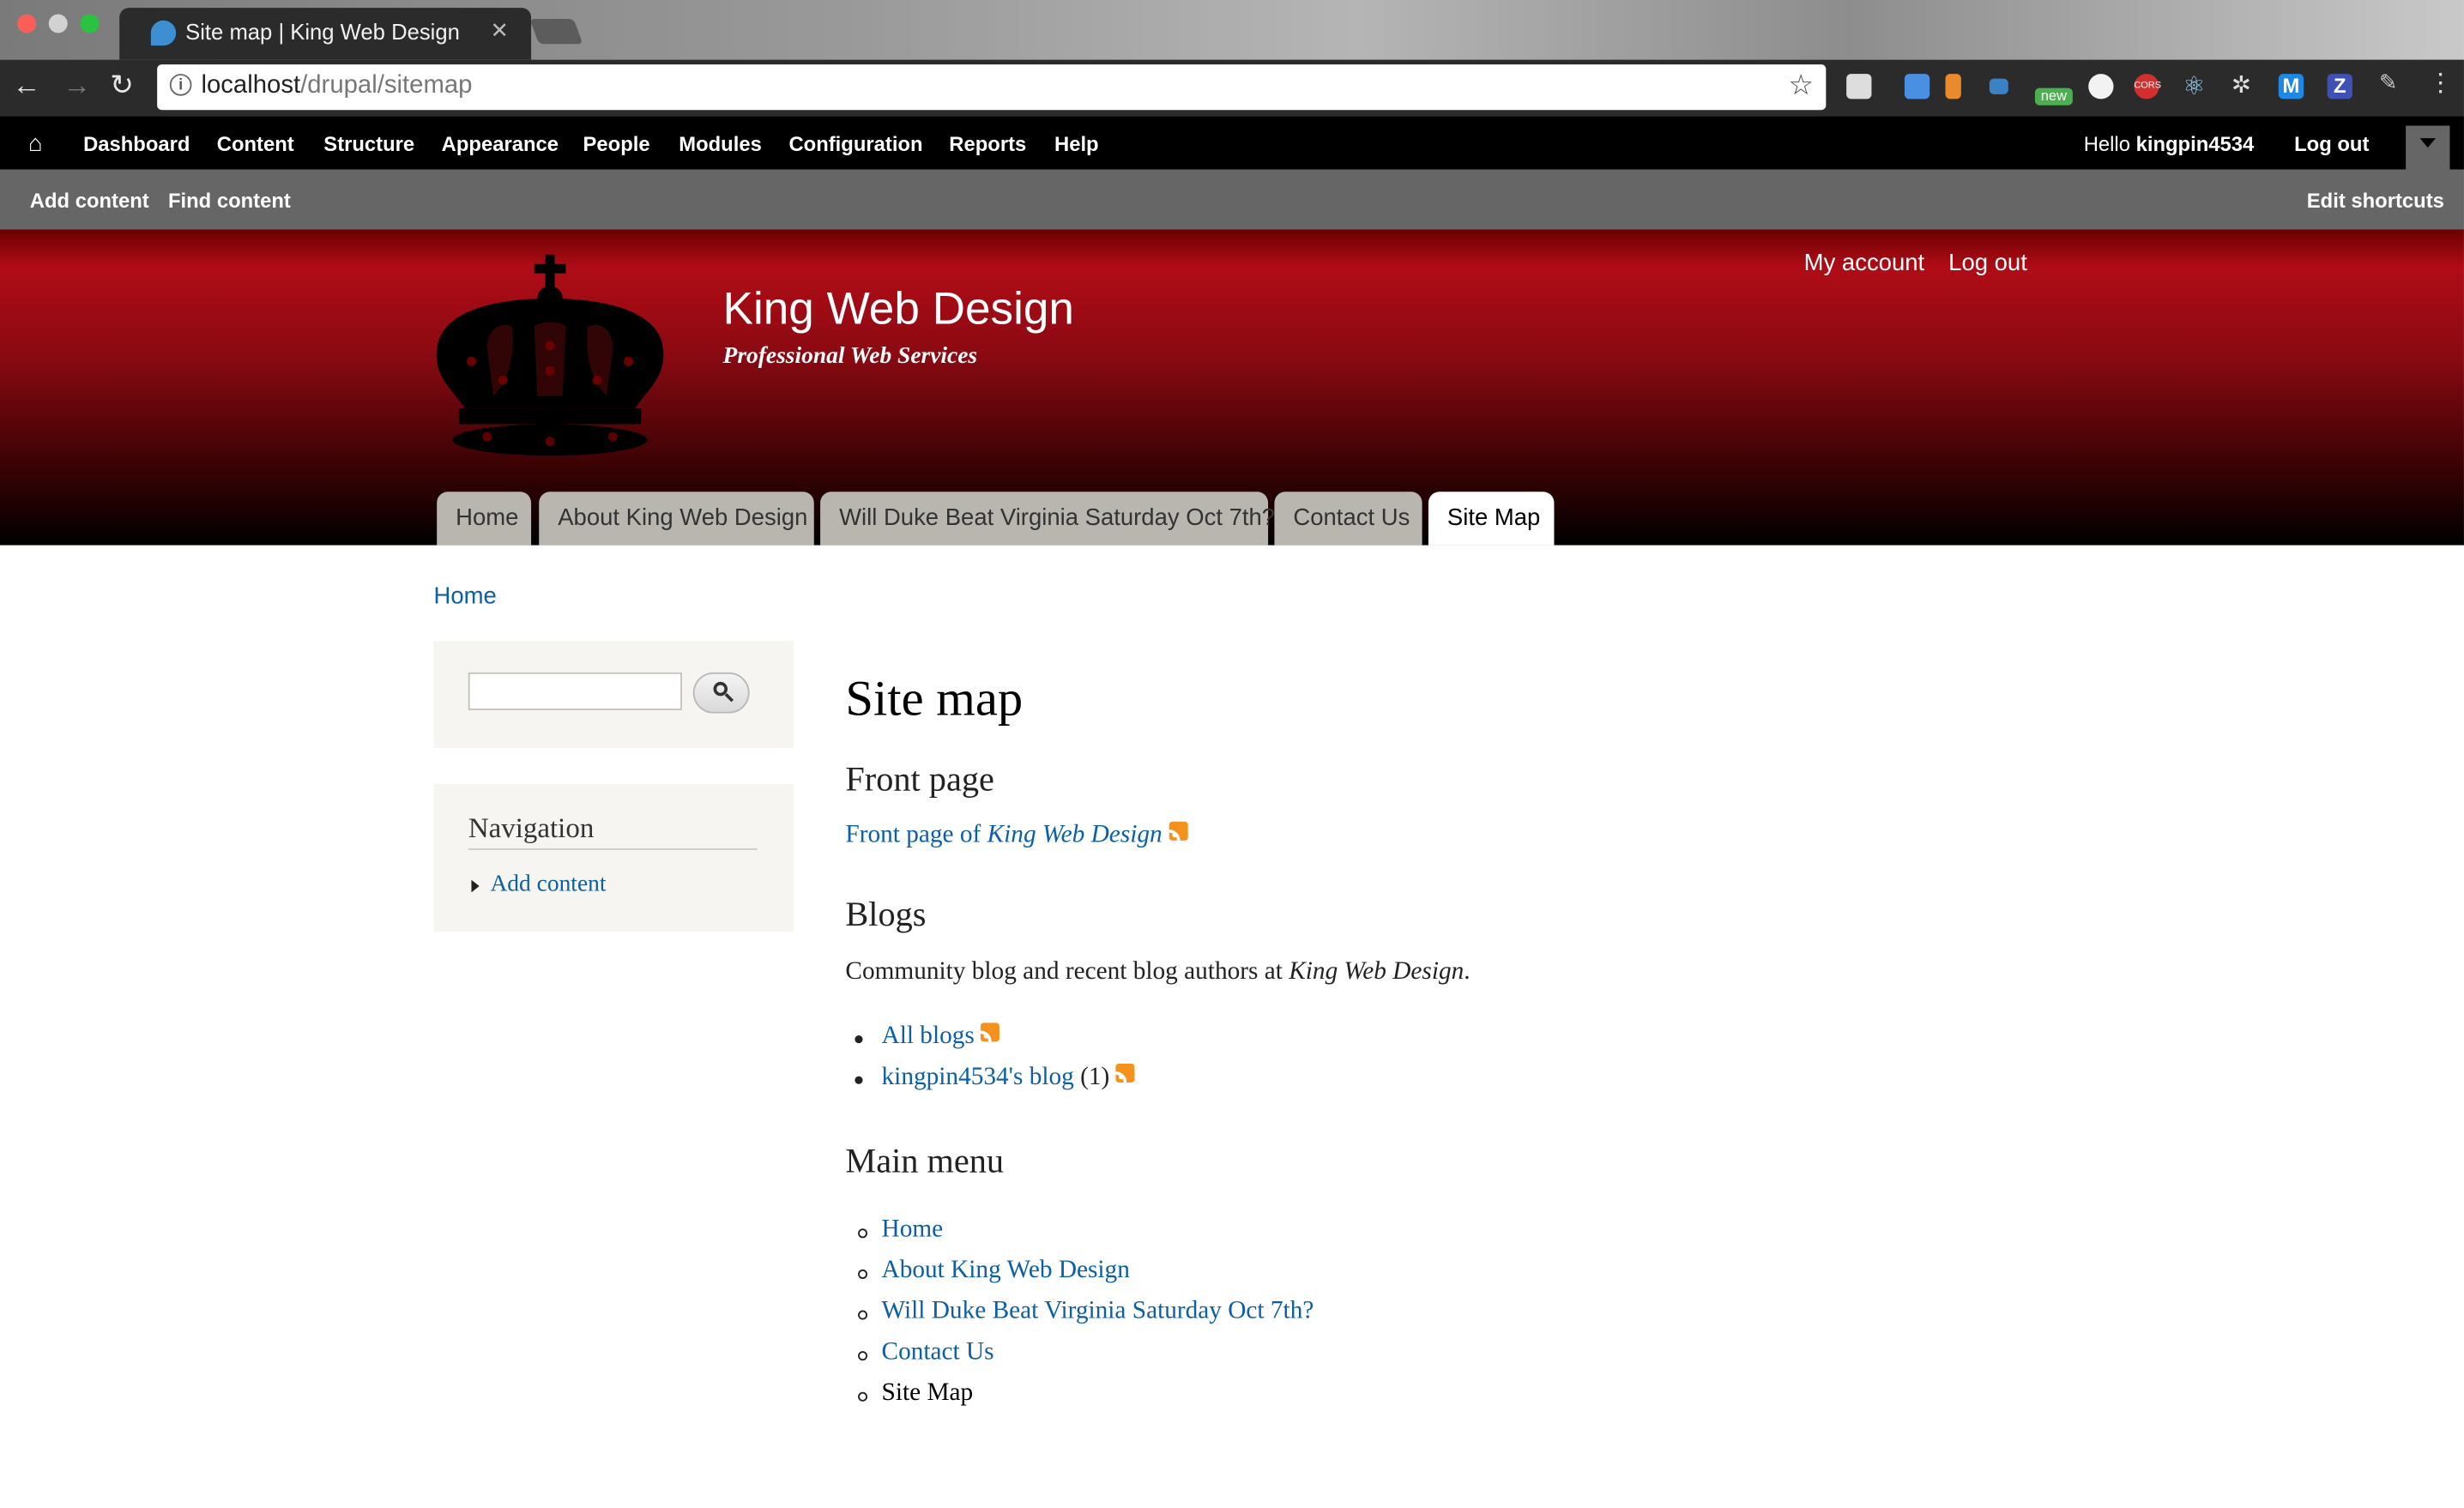 This screenshot has height=1508, width=2464. I want to click on crown-logo, so click(550, 355).